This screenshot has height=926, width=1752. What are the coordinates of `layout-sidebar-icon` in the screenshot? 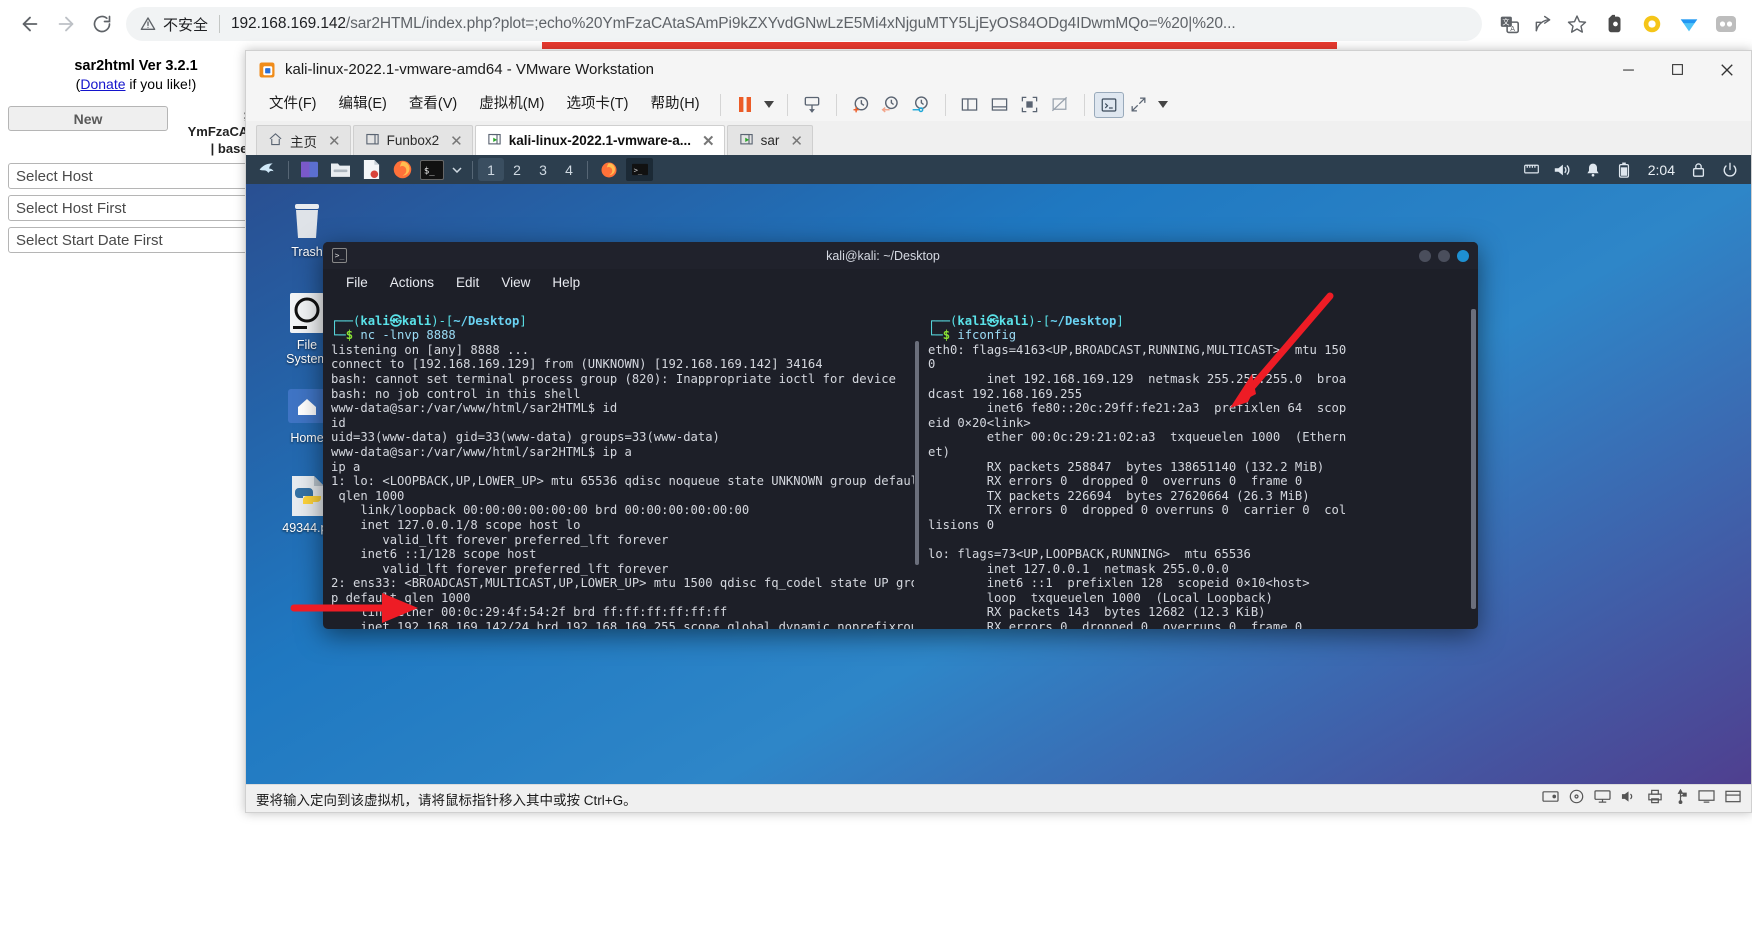 It's located at (970, 105).